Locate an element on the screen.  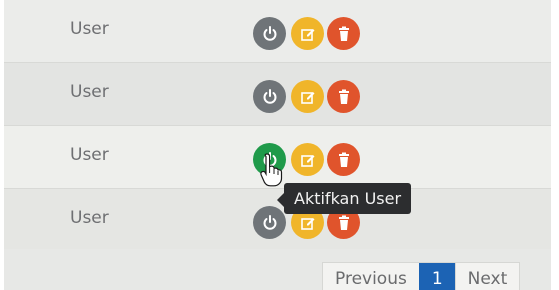
pagination: Previous 1 Next is located at coordinates (421, 276).